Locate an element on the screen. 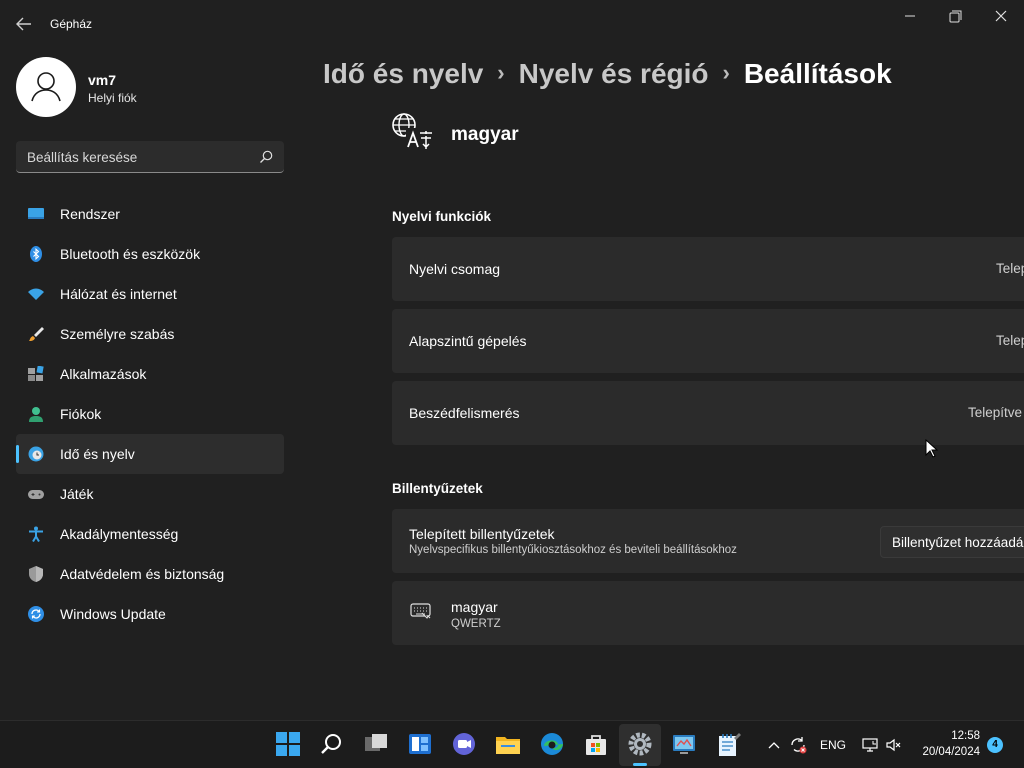 The image size is (1024, 768). app-title: Gépház is located at coordinates (71, 24).